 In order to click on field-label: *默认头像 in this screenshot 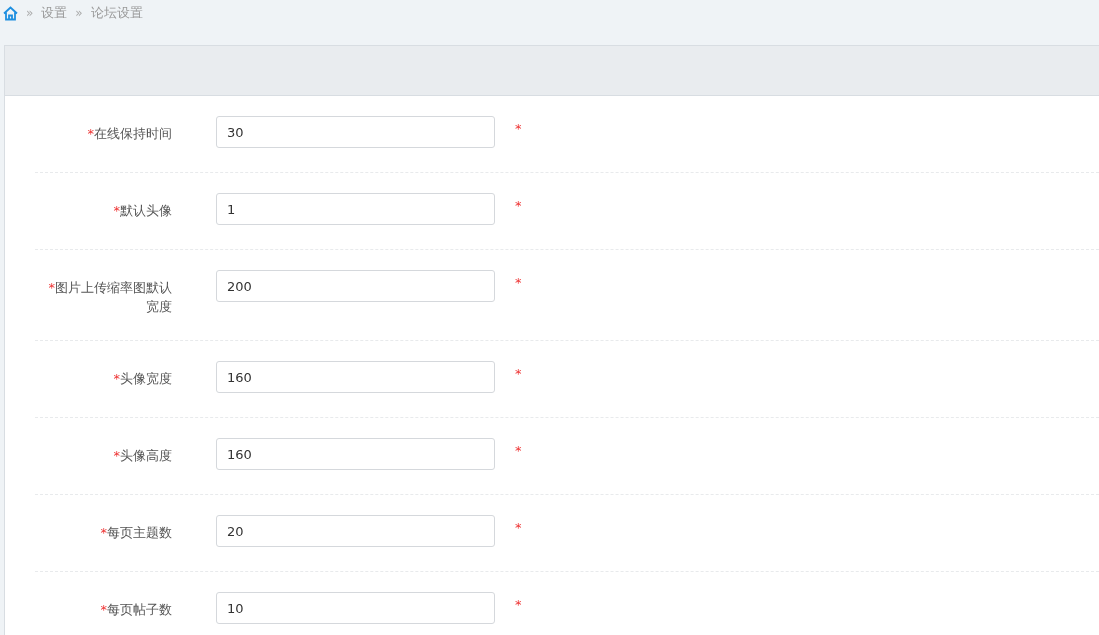, I will do `click(142, 211)`.